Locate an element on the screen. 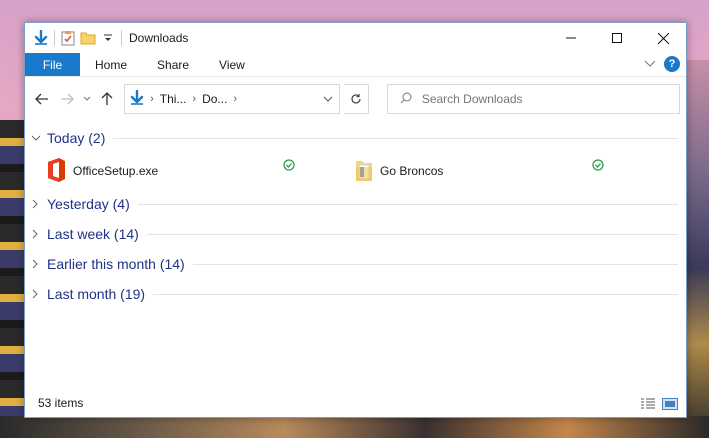 This screenshot has height=438, width=709. up-button is located at coordinates (107, 99).